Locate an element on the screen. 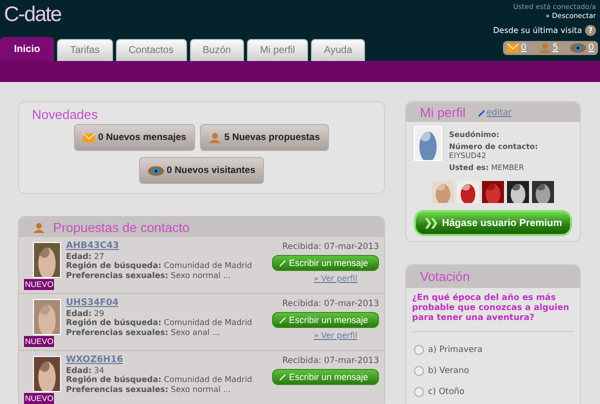 This screenshot has width=600, height=404. news-button: 5 Nuevas propuestas is located at coordinates (264, 137).